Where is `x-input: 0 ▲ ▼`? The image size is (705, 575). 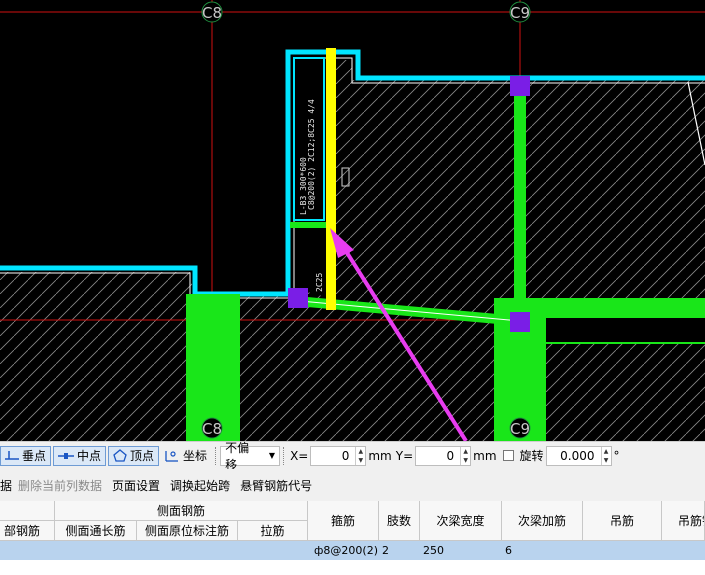 x-input: 0 ▲ ▼ is located at coordinates (338, 455).